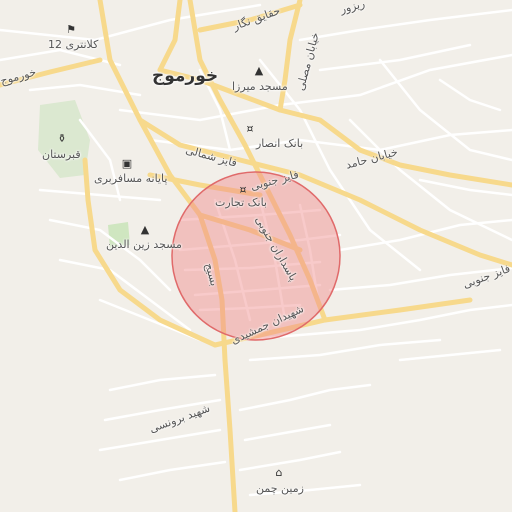 The width and height of the screenshot is (512, 512). What do you see at coordinates (260, 86) in the screenshot?
I see `mosque-mirza-label: مسجد میرزا` at bounding box center [260, 86].